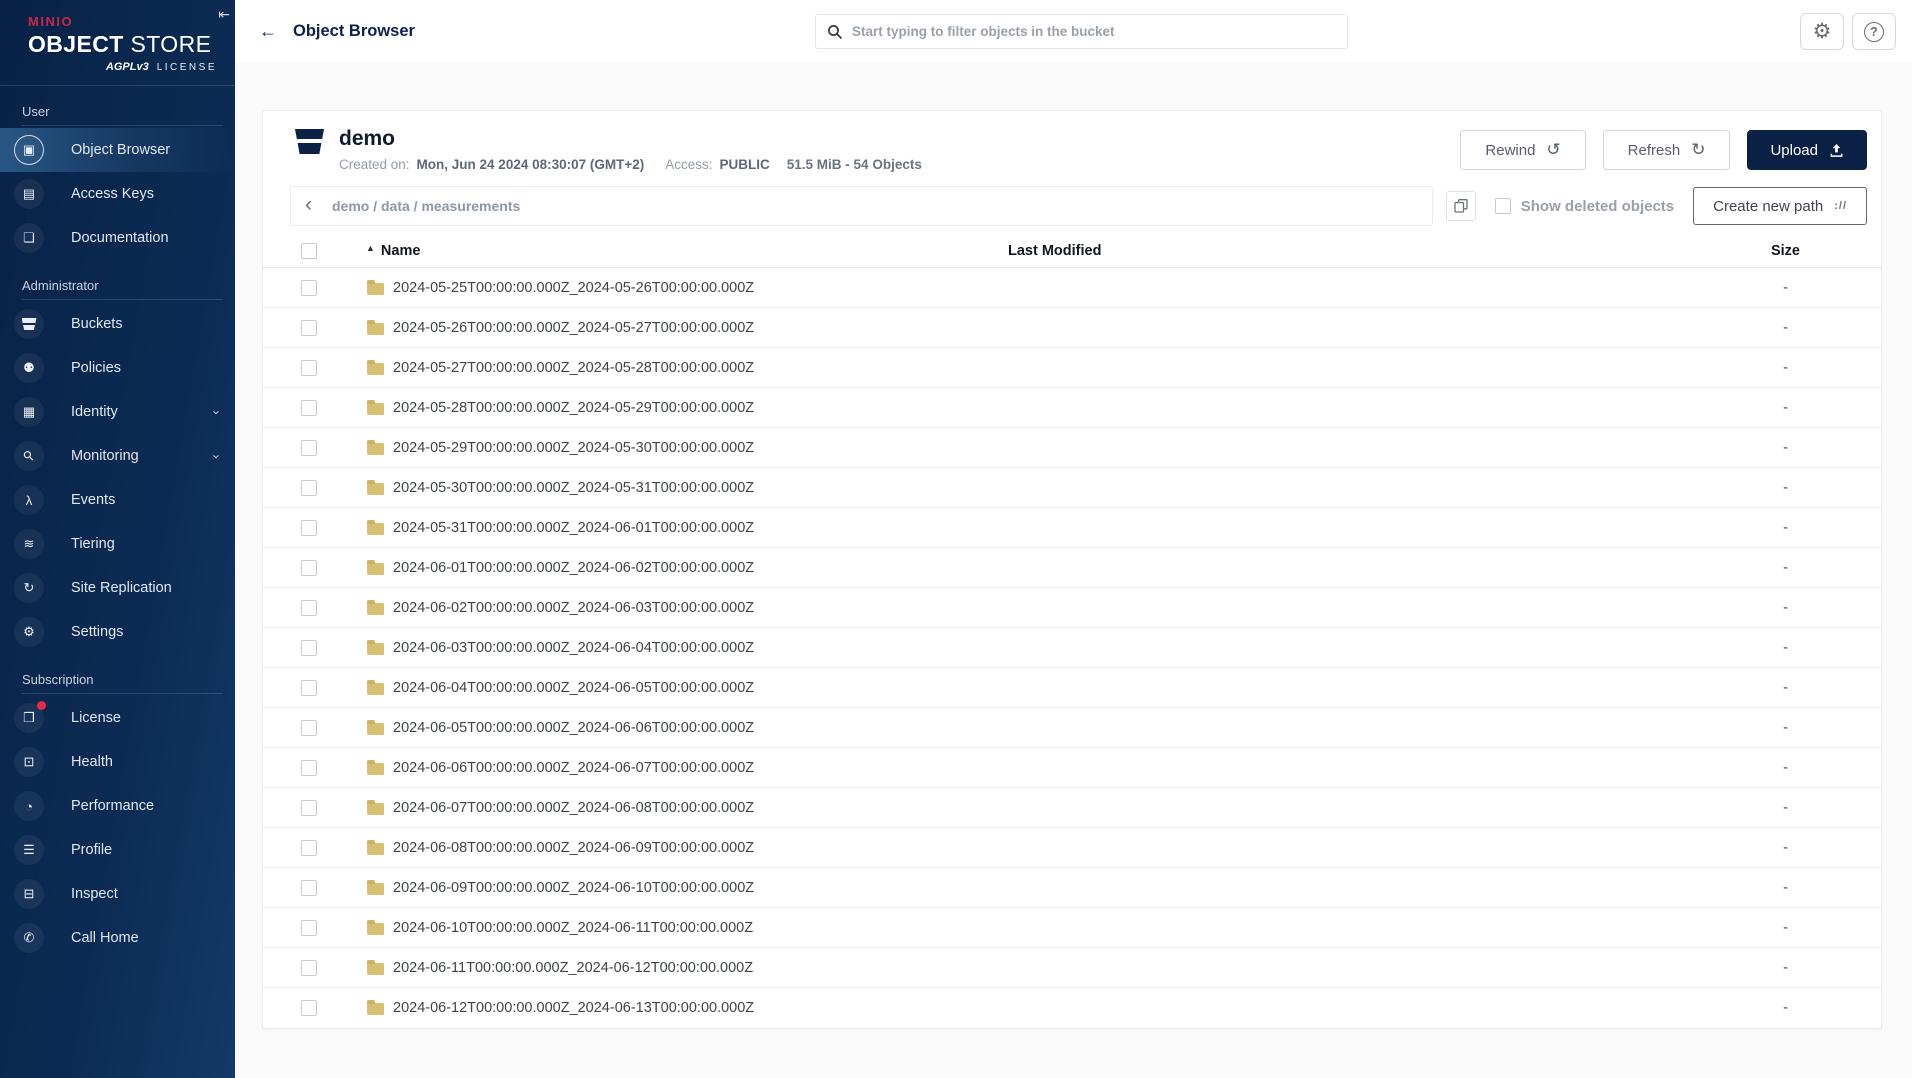 This screenshot has height=1078, width=1912. What do you see at coordinates (854, 165) in the screenshot?
I see `bucket-usage: 51.5 MiB - 54 Objects` at bounding box center [854, 165].